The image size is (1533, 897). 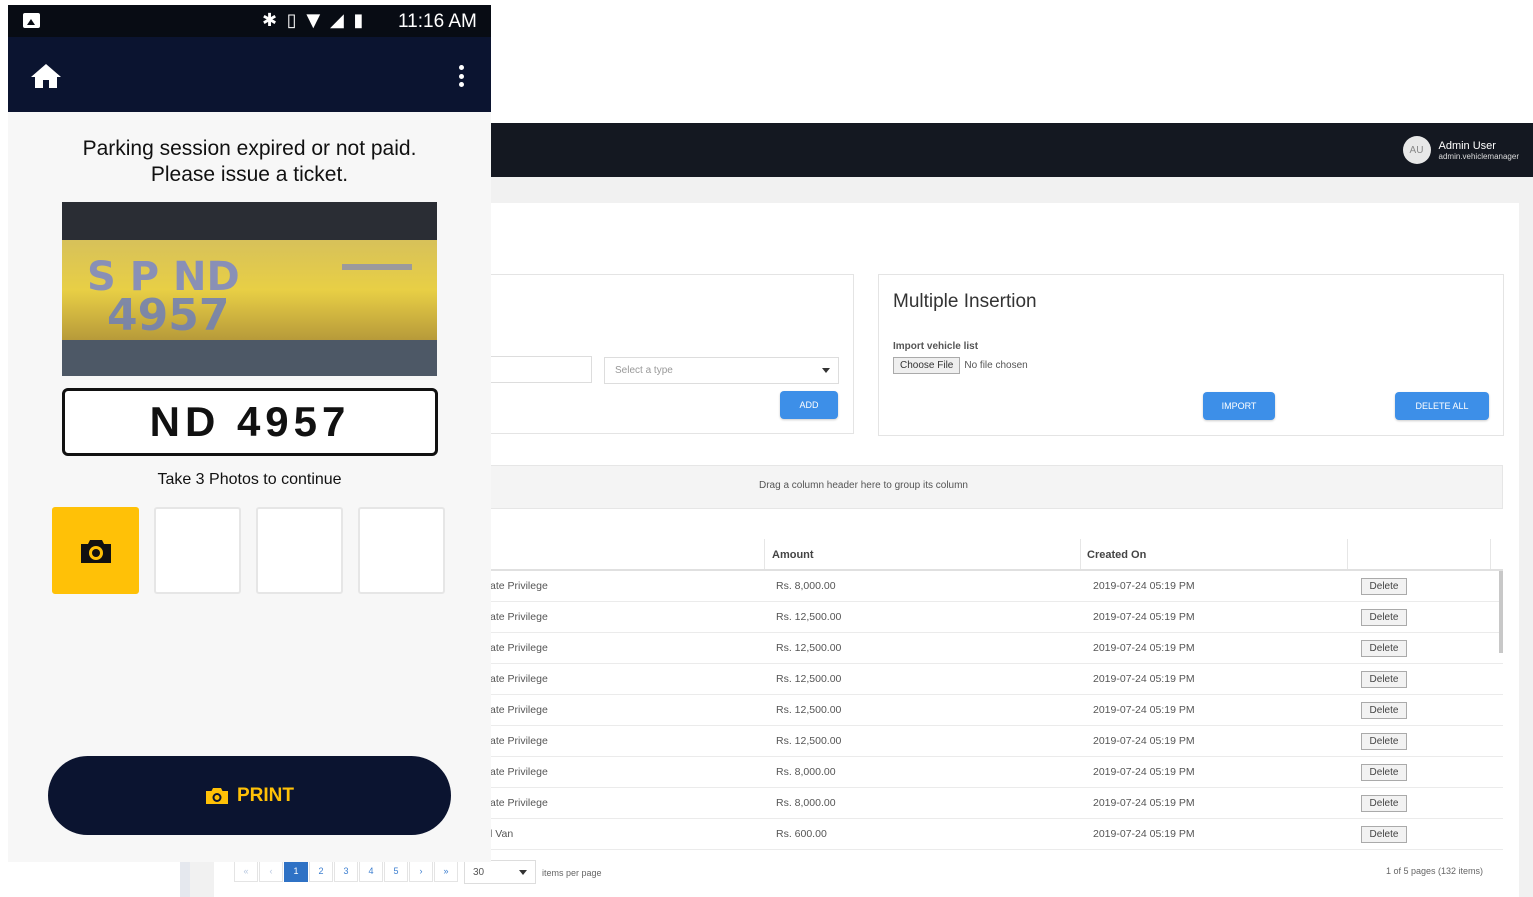 I want to click on pager-page-button: 1, so click(x=296, y=871).